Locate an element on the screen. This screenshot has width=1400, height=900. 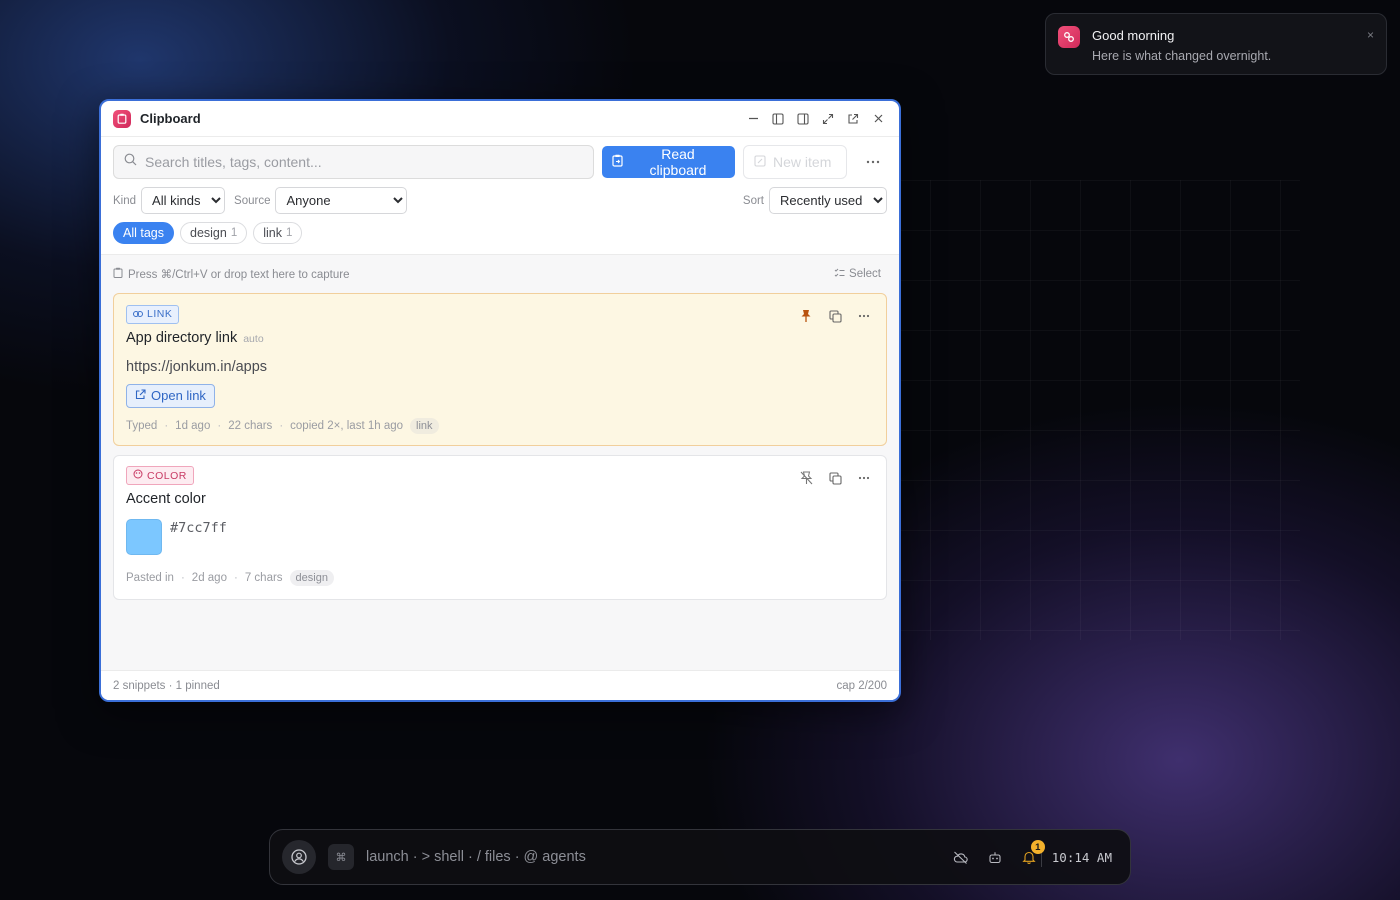
minimize-icon is located at coordinates (753, 119).